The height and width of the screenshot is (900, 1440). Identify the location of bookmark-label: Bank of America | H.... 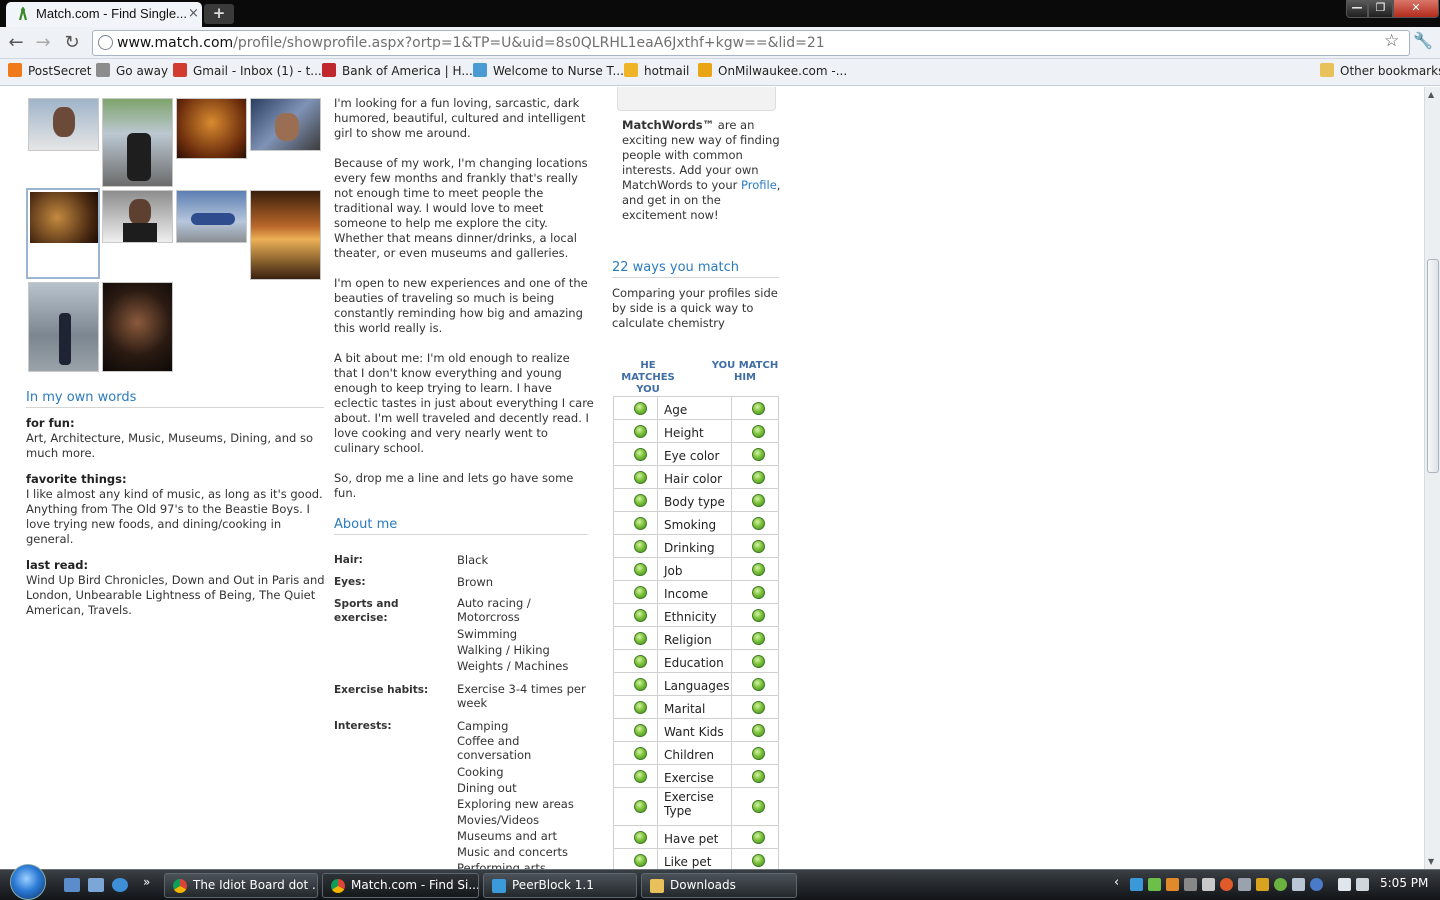
(407, 71).